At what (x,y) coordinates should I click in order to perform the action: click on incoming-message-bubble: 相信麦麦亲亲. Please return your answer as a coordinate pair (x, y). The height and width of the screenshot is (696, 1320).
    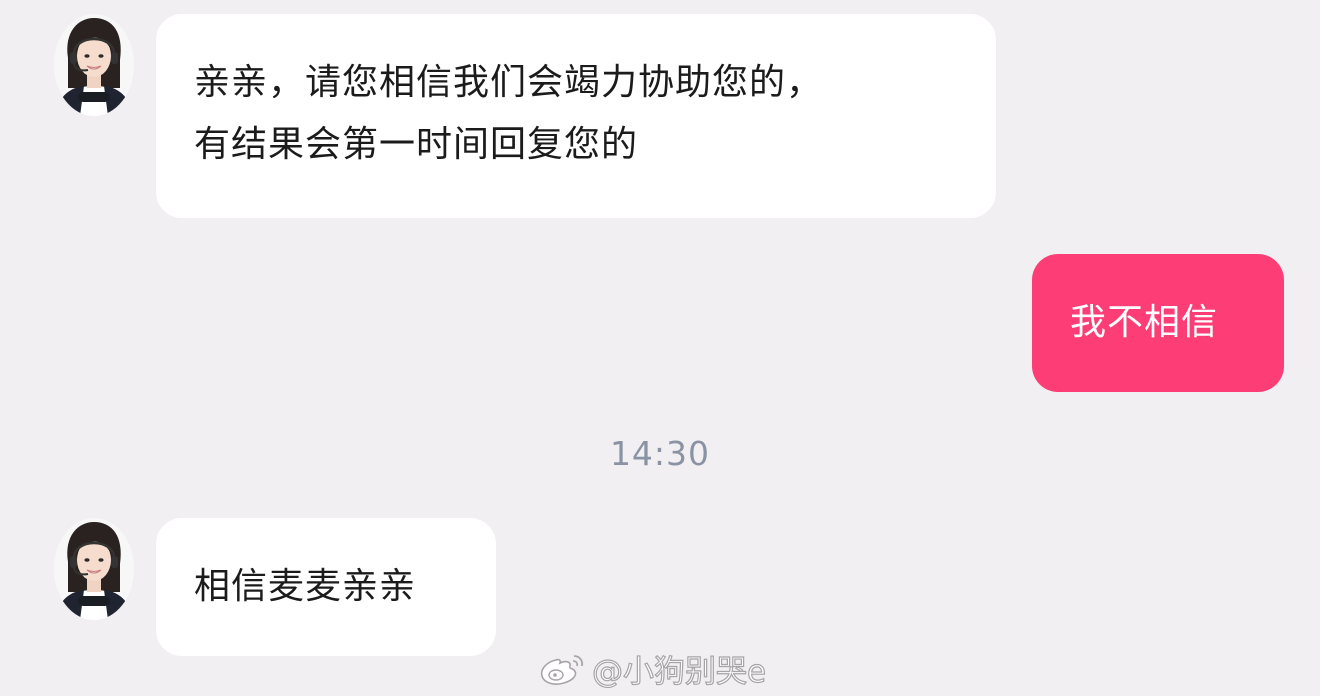
    Looking at the image, I should click on (326, 587).